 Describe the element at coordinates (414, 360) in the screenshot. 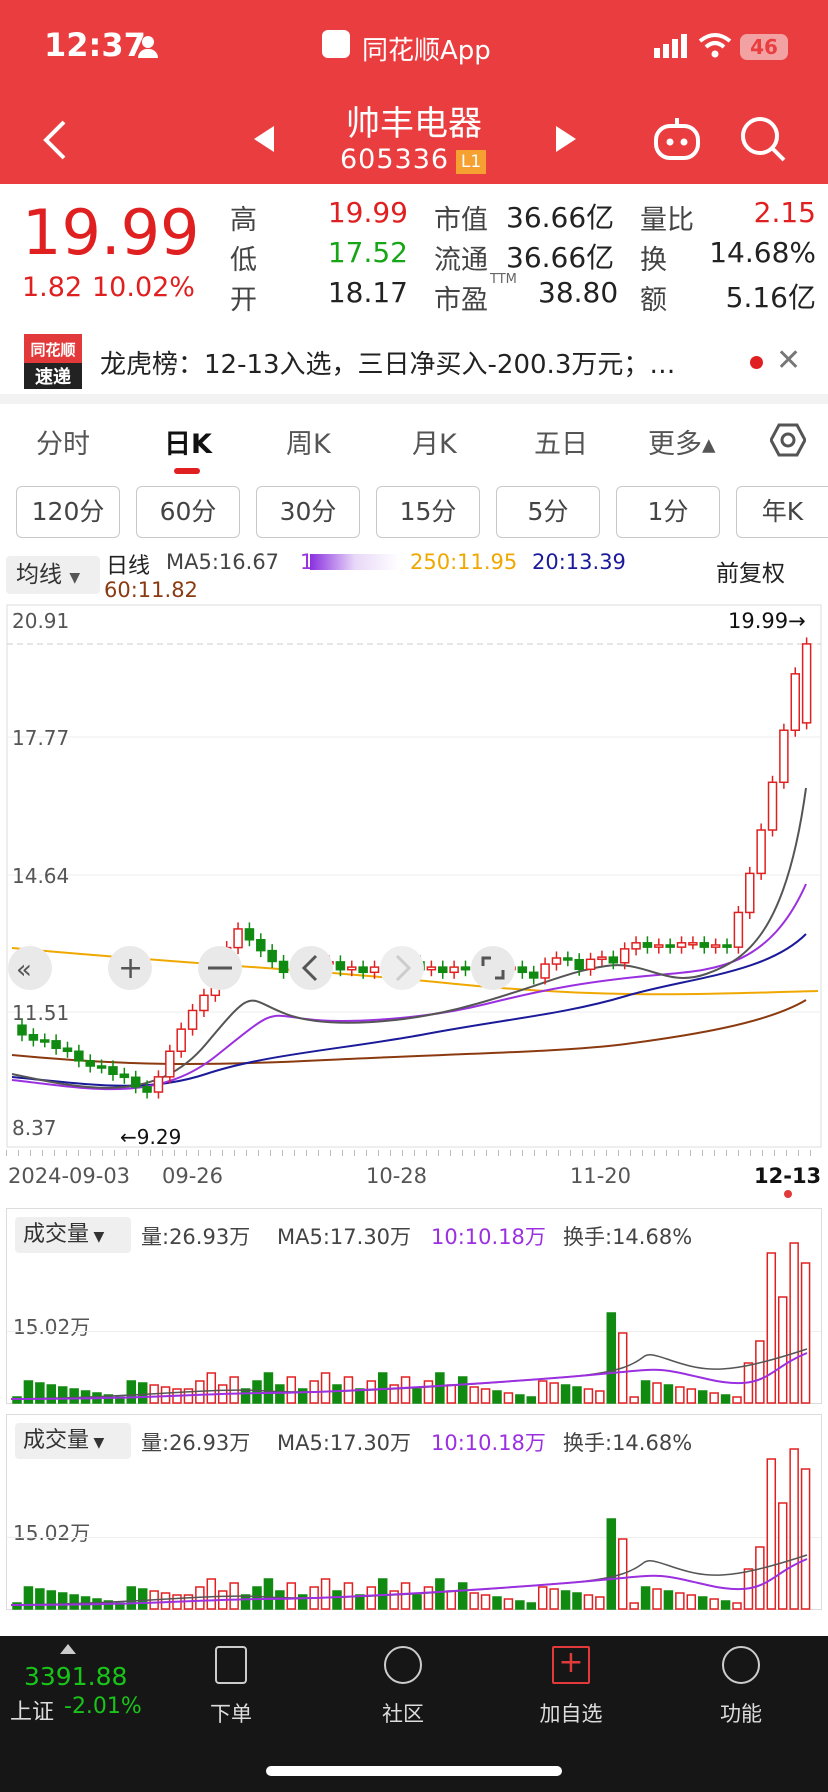

I see `news-ticker: 同花顺 速递 龙虎榜：12-13入选，三日净买入-200.3万元；… ✕` at that location.